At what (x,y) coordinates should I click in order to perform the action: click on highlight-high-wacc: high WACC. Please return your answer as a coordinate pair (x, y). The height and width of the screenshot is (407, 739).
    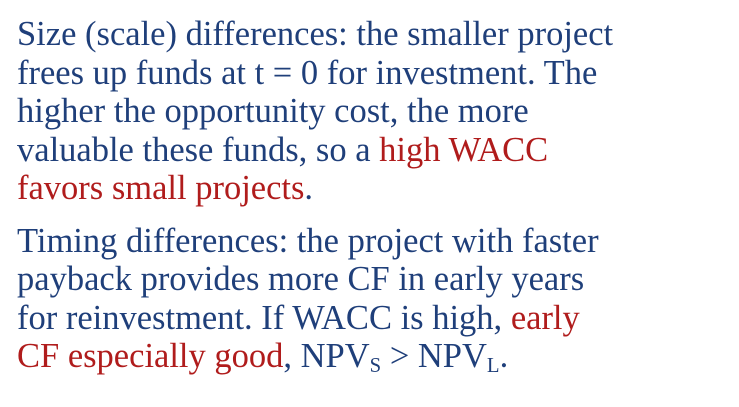
    Looking at the image, I should click on (464, 149).